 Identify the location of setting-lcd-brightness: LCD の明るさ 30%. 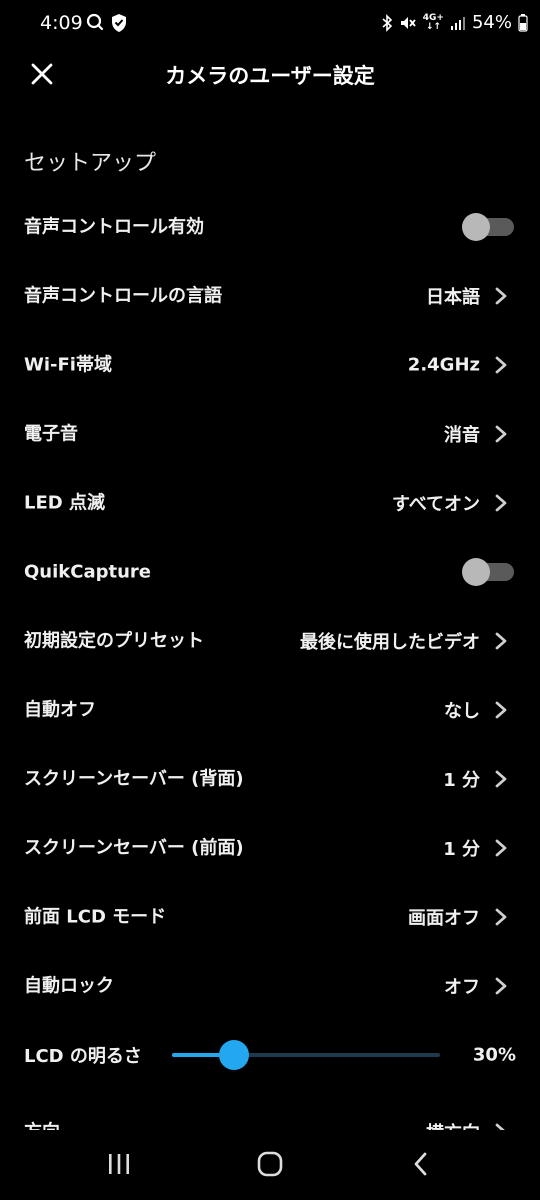
(270, 1054).